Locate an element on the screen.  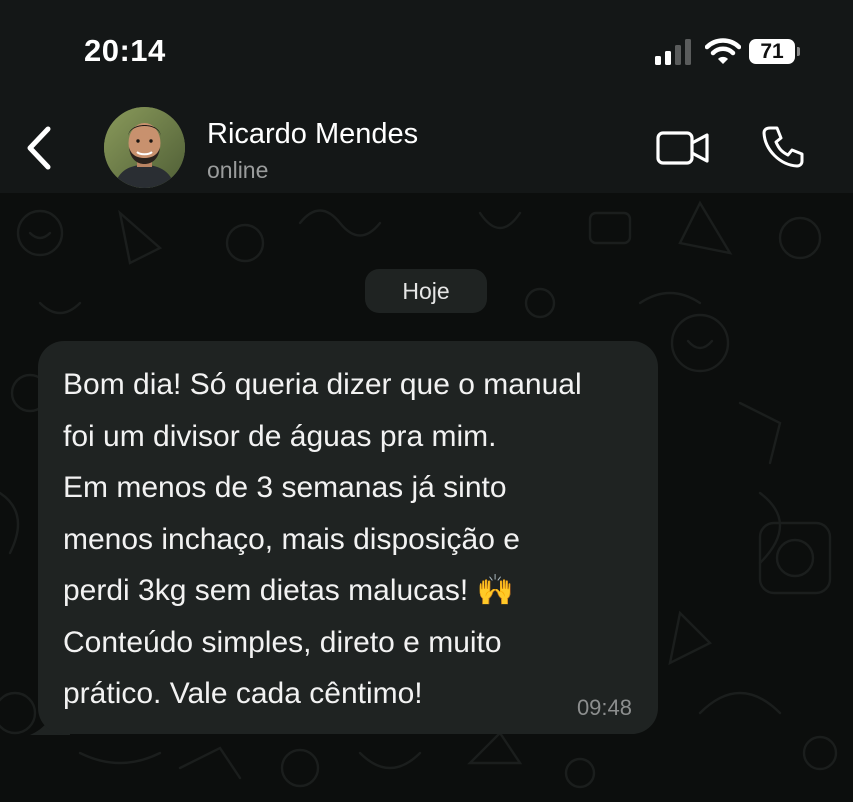
wifi-icon is located at coordinates (723, 51).